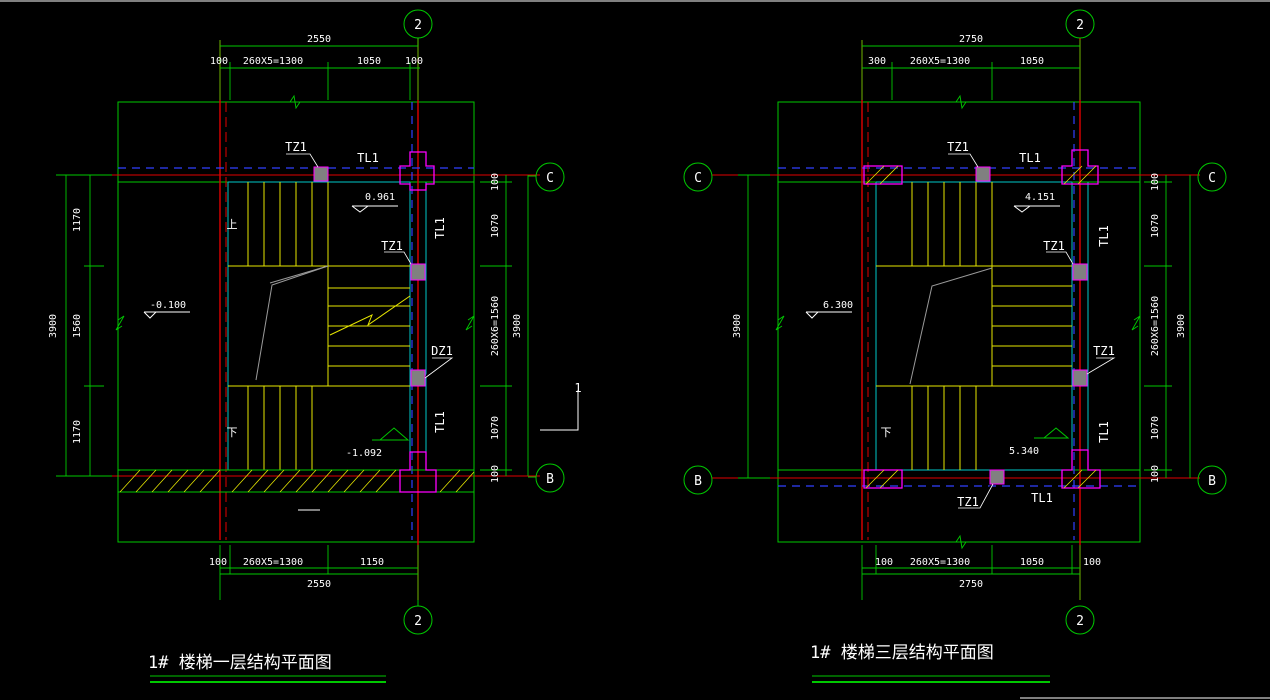 This screenshot has height=700, width=1270. I want to click on plan1-right-b: 1070, so click(495, 226).